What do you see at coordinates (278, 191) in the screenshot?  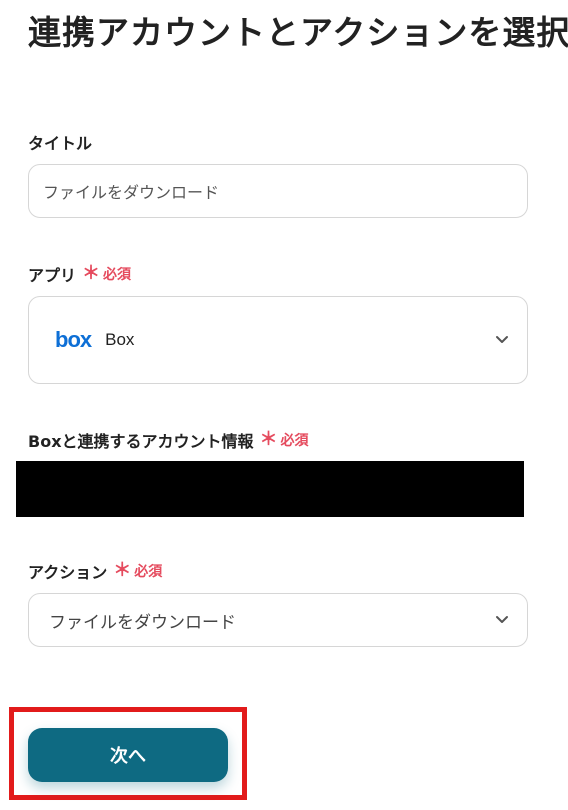 I see `title-input: ファイルをダウンロード` at bounding box center [278, 191].